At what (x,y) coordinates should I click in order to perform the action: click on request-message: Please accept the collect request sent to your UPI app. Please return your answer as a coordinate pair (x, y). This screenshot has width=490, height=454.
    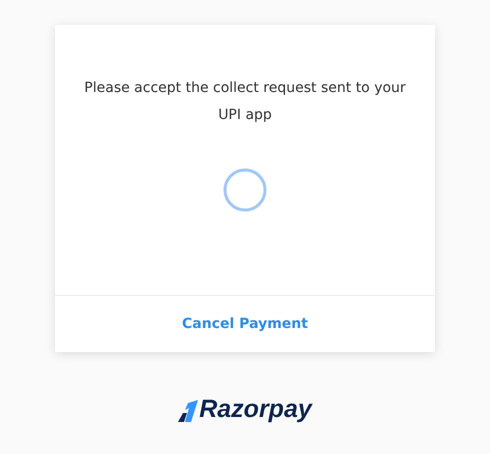
    Looking at the image, I should click on (245, 102).